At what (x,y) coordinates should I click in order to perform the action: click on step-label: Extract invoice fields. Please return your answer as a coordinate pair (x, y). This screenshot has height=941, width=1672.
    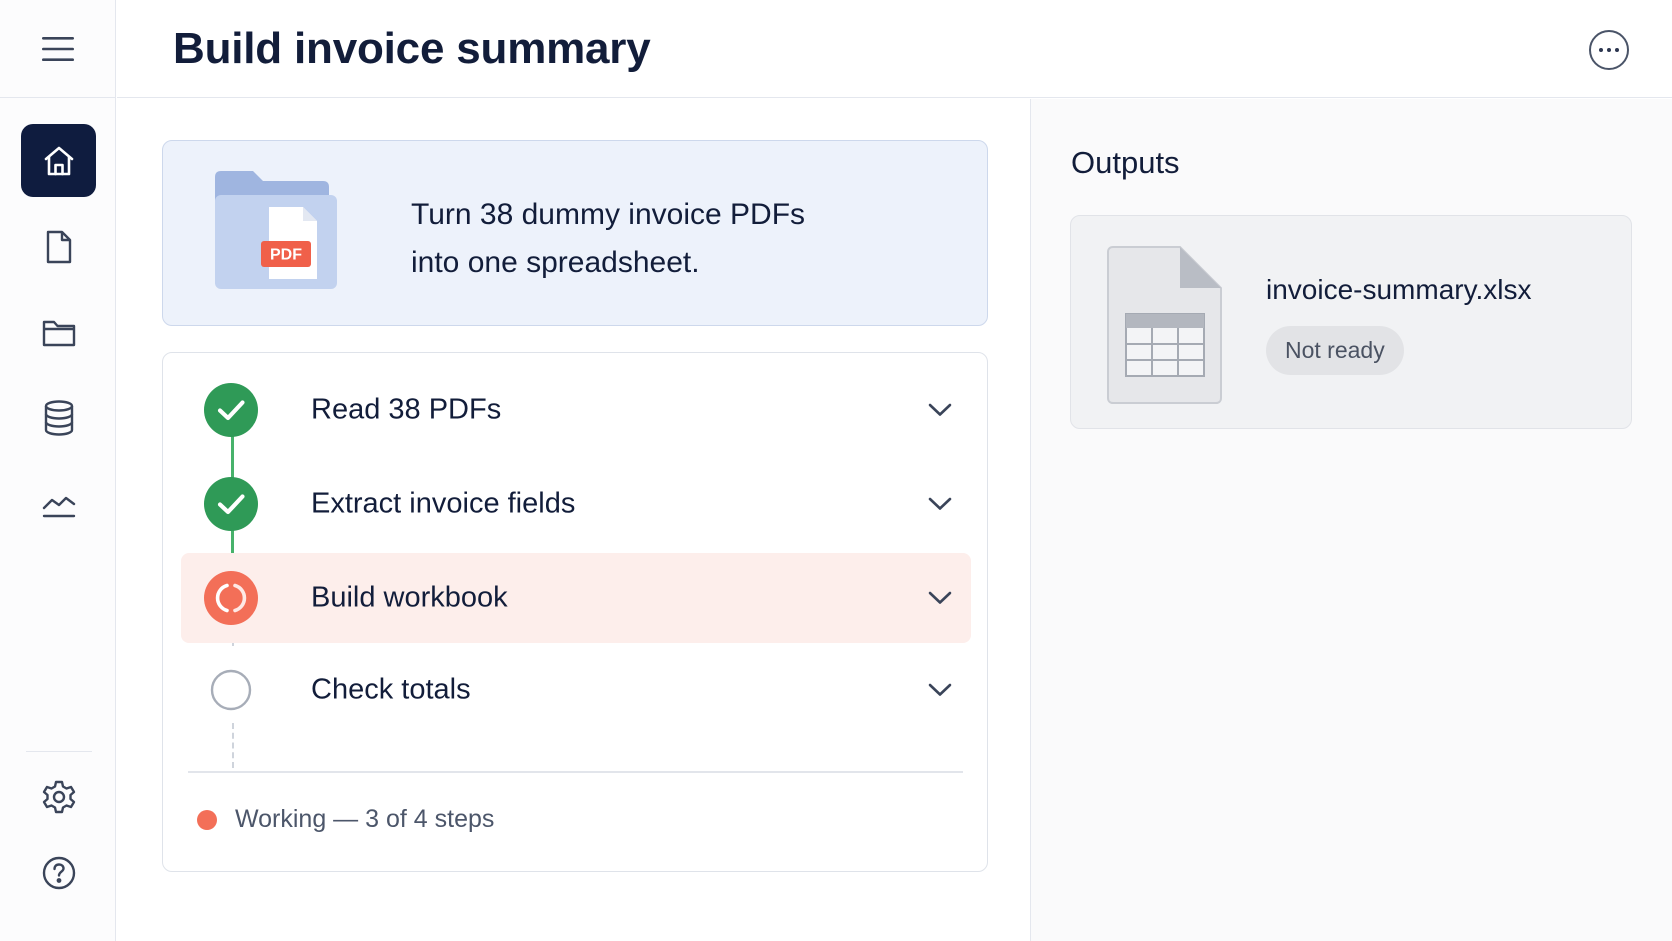
    Looking at the image, I should click on (443, 503).